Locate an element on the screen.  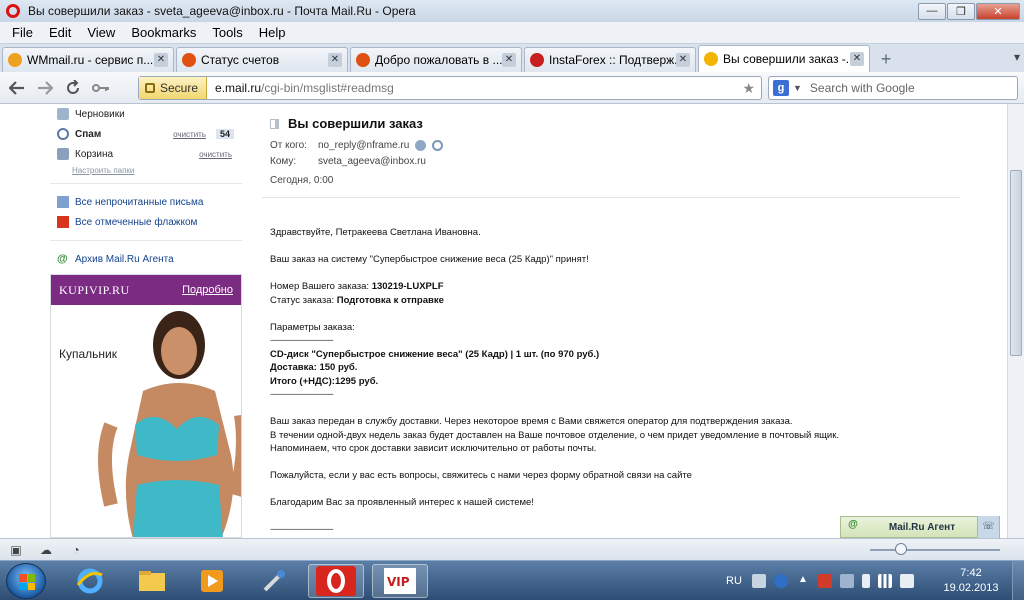
key-button is located at coordinates (101, 88).